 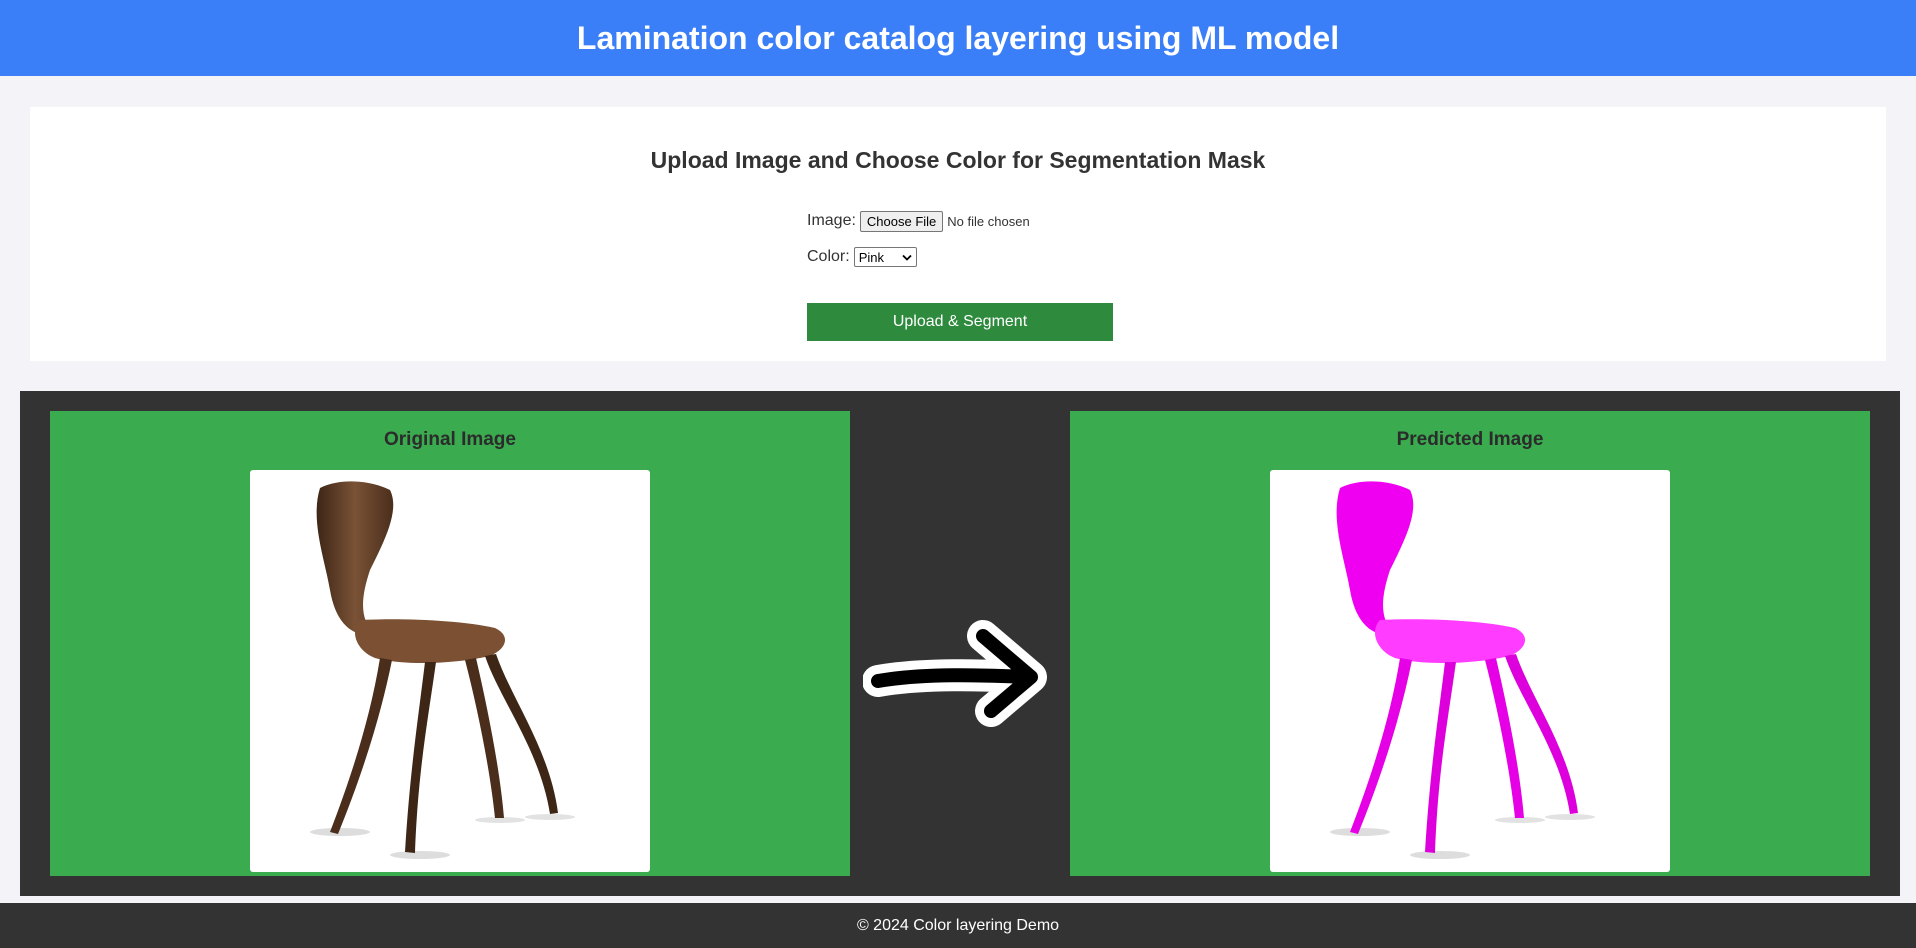 What do you see at coordinates (967, 257) in the screenshot?
I see `color-row: Color: Pink` at bounding box center [967, 257].